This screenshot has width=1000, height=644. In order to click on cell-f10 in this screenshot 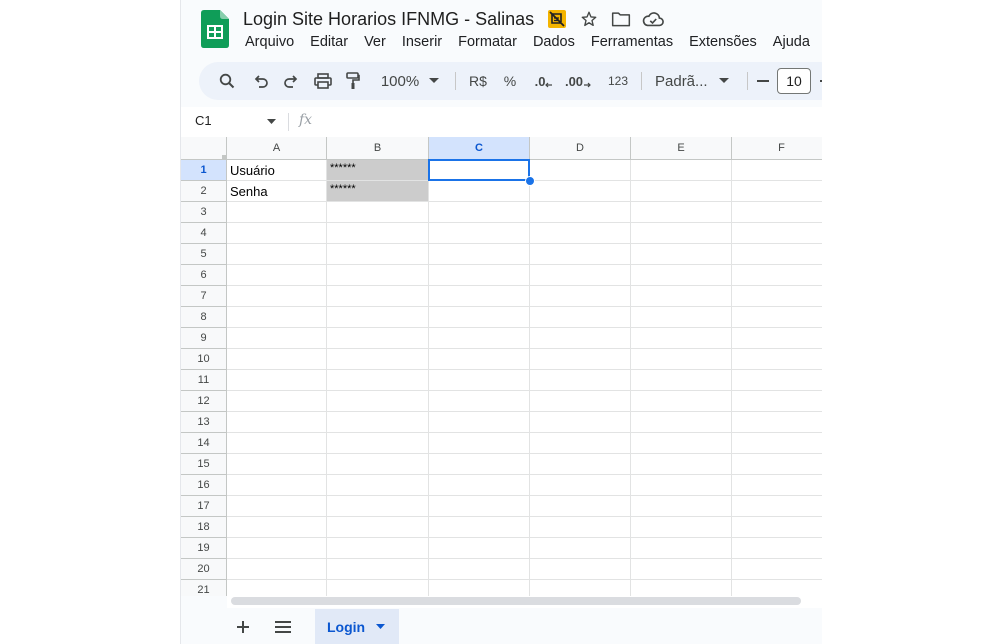, I will do `click(777, 359)`.